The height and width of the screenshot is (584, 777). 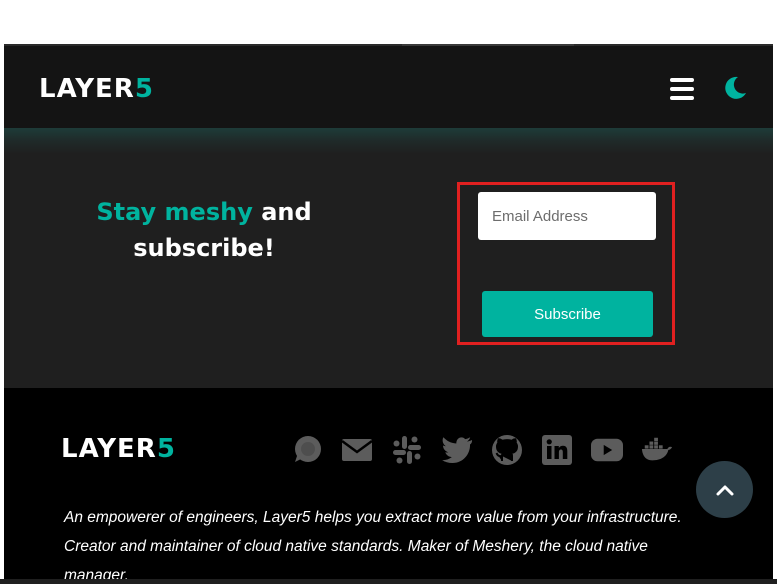 What do you see at coordinates (567, 314) in the screenshot?
I see `subscribe-button: Subscribe` at bounding box center [567, 314].